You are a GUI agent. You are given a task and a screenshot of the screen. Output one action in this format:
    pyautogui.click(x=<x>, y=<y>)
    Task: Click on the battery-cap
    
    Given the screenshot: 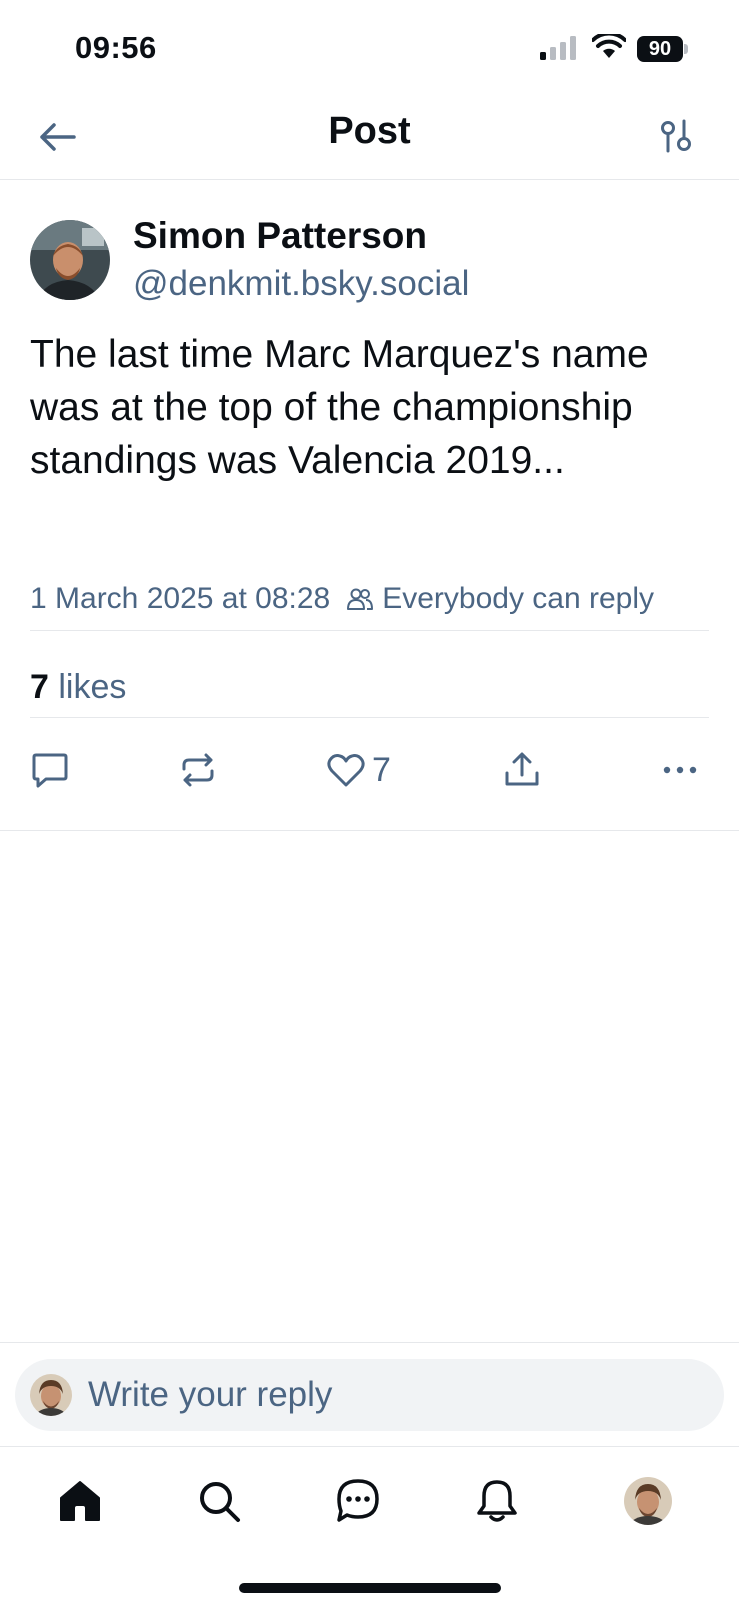 What is the action you would take?
    pyautogui.click(x=686, y=49)
    